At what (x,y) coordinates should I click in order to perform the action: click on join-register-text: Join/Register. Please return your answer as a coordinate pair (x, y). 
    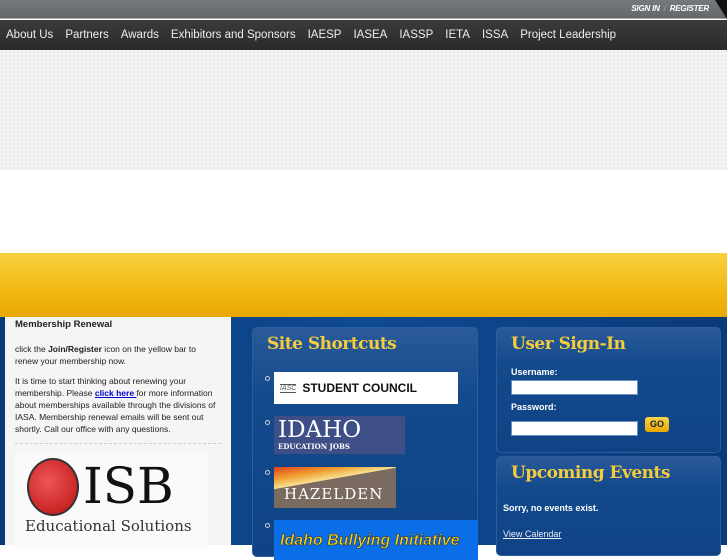
    Looking at the image, I should click on (75, 349).